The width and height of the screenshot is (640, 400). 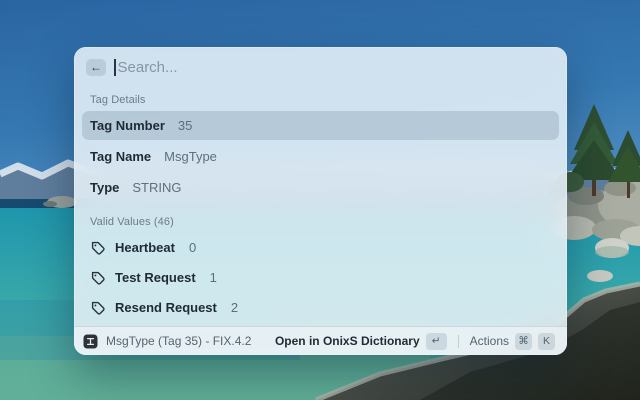 What do you see at coordinates (320, 247) in the screenshot?
I see `valid-value-row-heartbeat: Heartbeat 0` at bounding box center [320, 247].